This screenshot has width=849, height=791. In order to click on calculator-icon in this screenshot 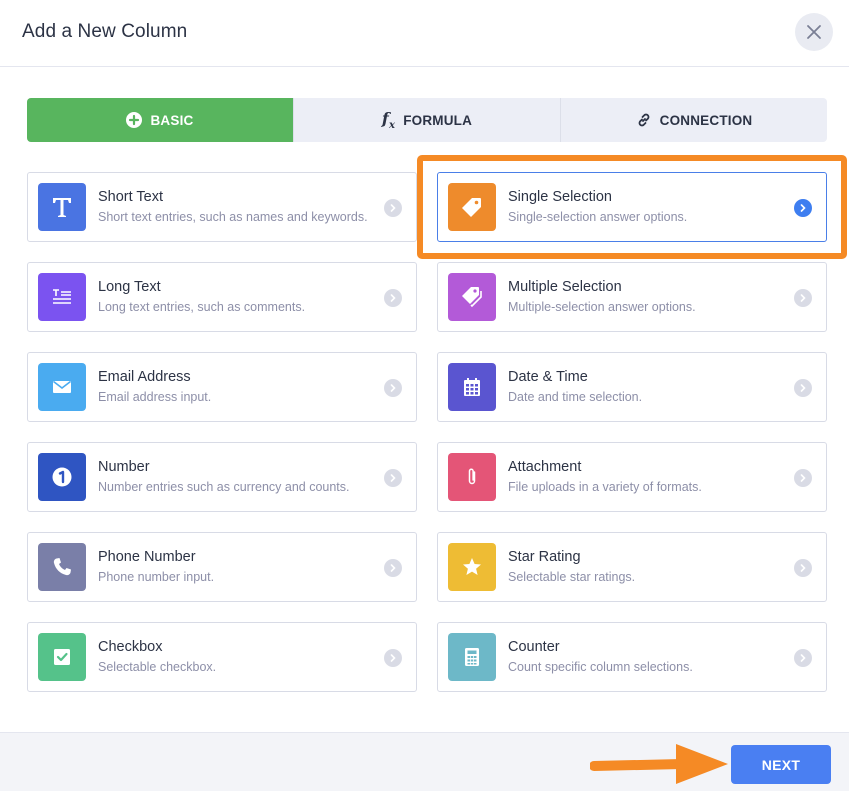, I will do `click(472, 657)`.